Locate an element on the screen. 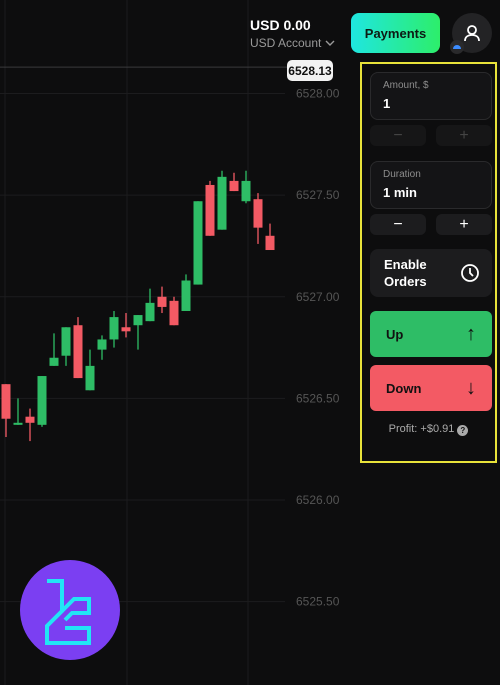 Image resolution: width=500 pixels, height=685 pixels. user-icon is located at coordinates (472, 33).